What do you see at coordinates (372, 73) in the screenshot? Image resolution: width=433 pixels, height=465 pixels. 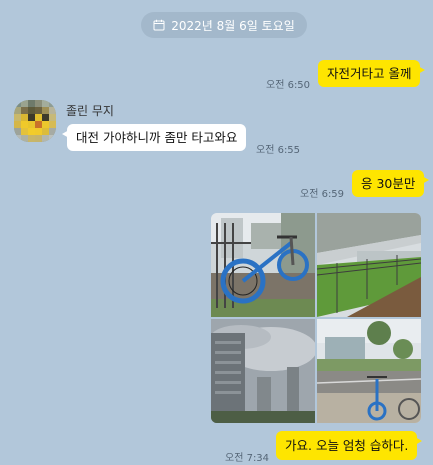 I see `my-message-bubble: 자전거타고 올께` at bounding box center [372, 73].